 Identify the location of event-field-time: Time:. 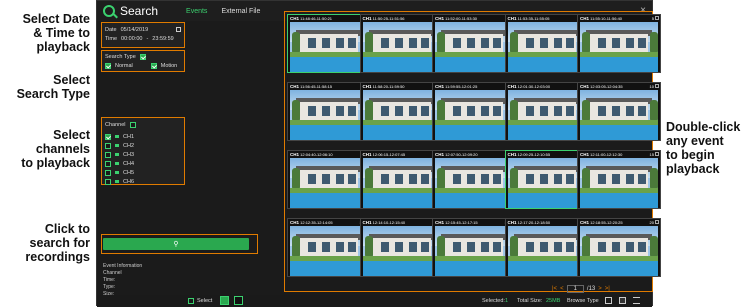
(109, 280).